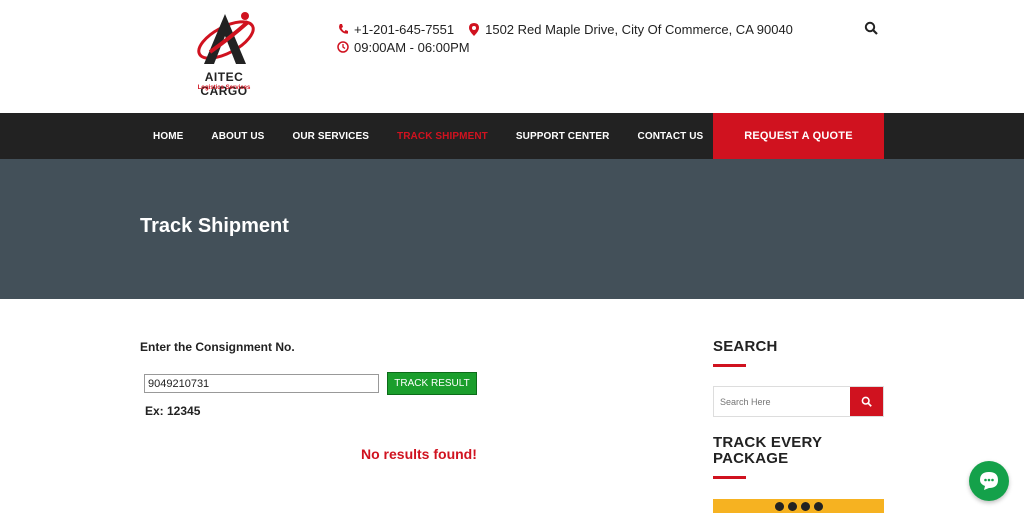 Image resolution: width=1024 pixels, height=513 pixels. Describe the element at coordinates (792, 506) in the screenshot. I see `promo-plane-icon` at that location.